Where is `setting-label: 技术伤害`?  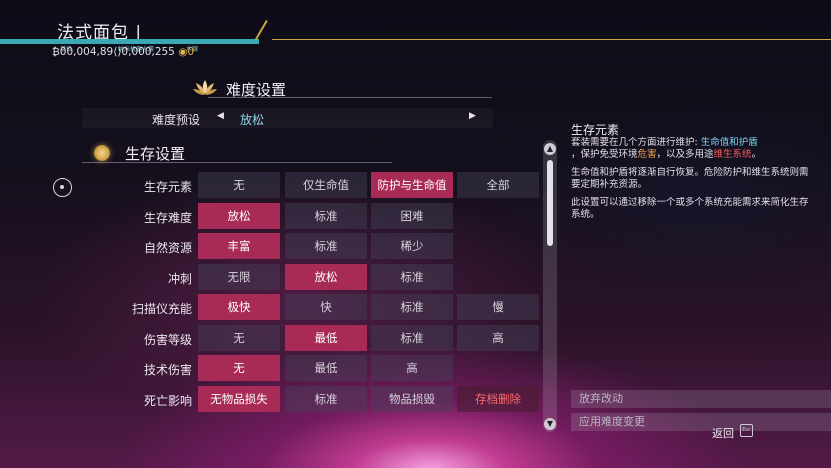
setting-label: 技术伤害 is located at coordinates (167, 370).